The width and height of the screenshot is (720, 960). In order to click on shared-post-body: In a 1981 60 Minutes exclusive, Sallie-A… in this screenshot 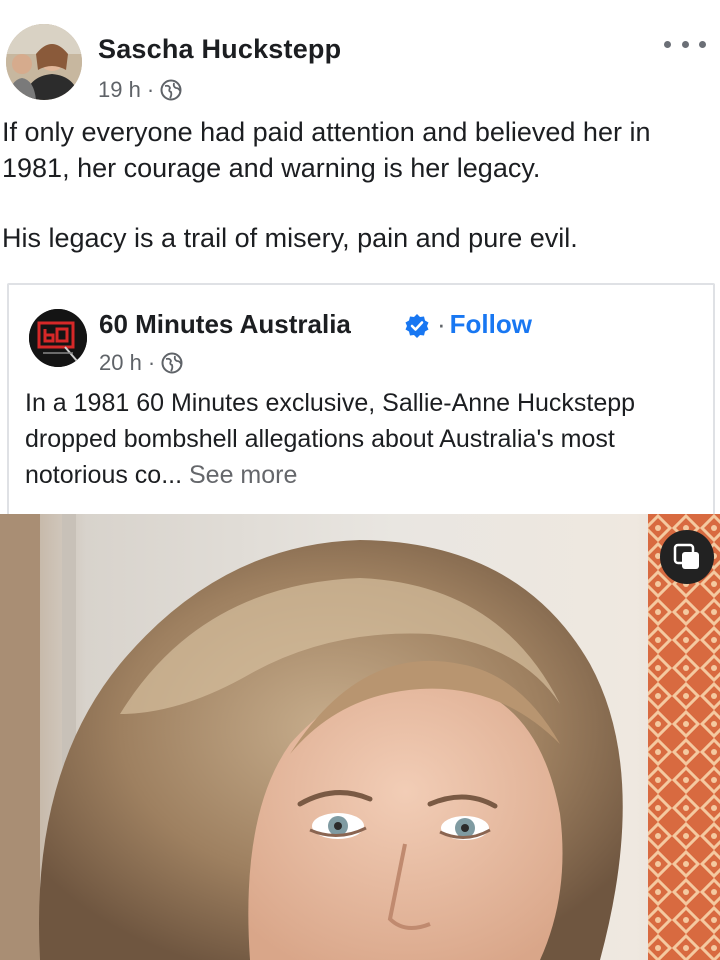, I will do `click(330, 439)`.